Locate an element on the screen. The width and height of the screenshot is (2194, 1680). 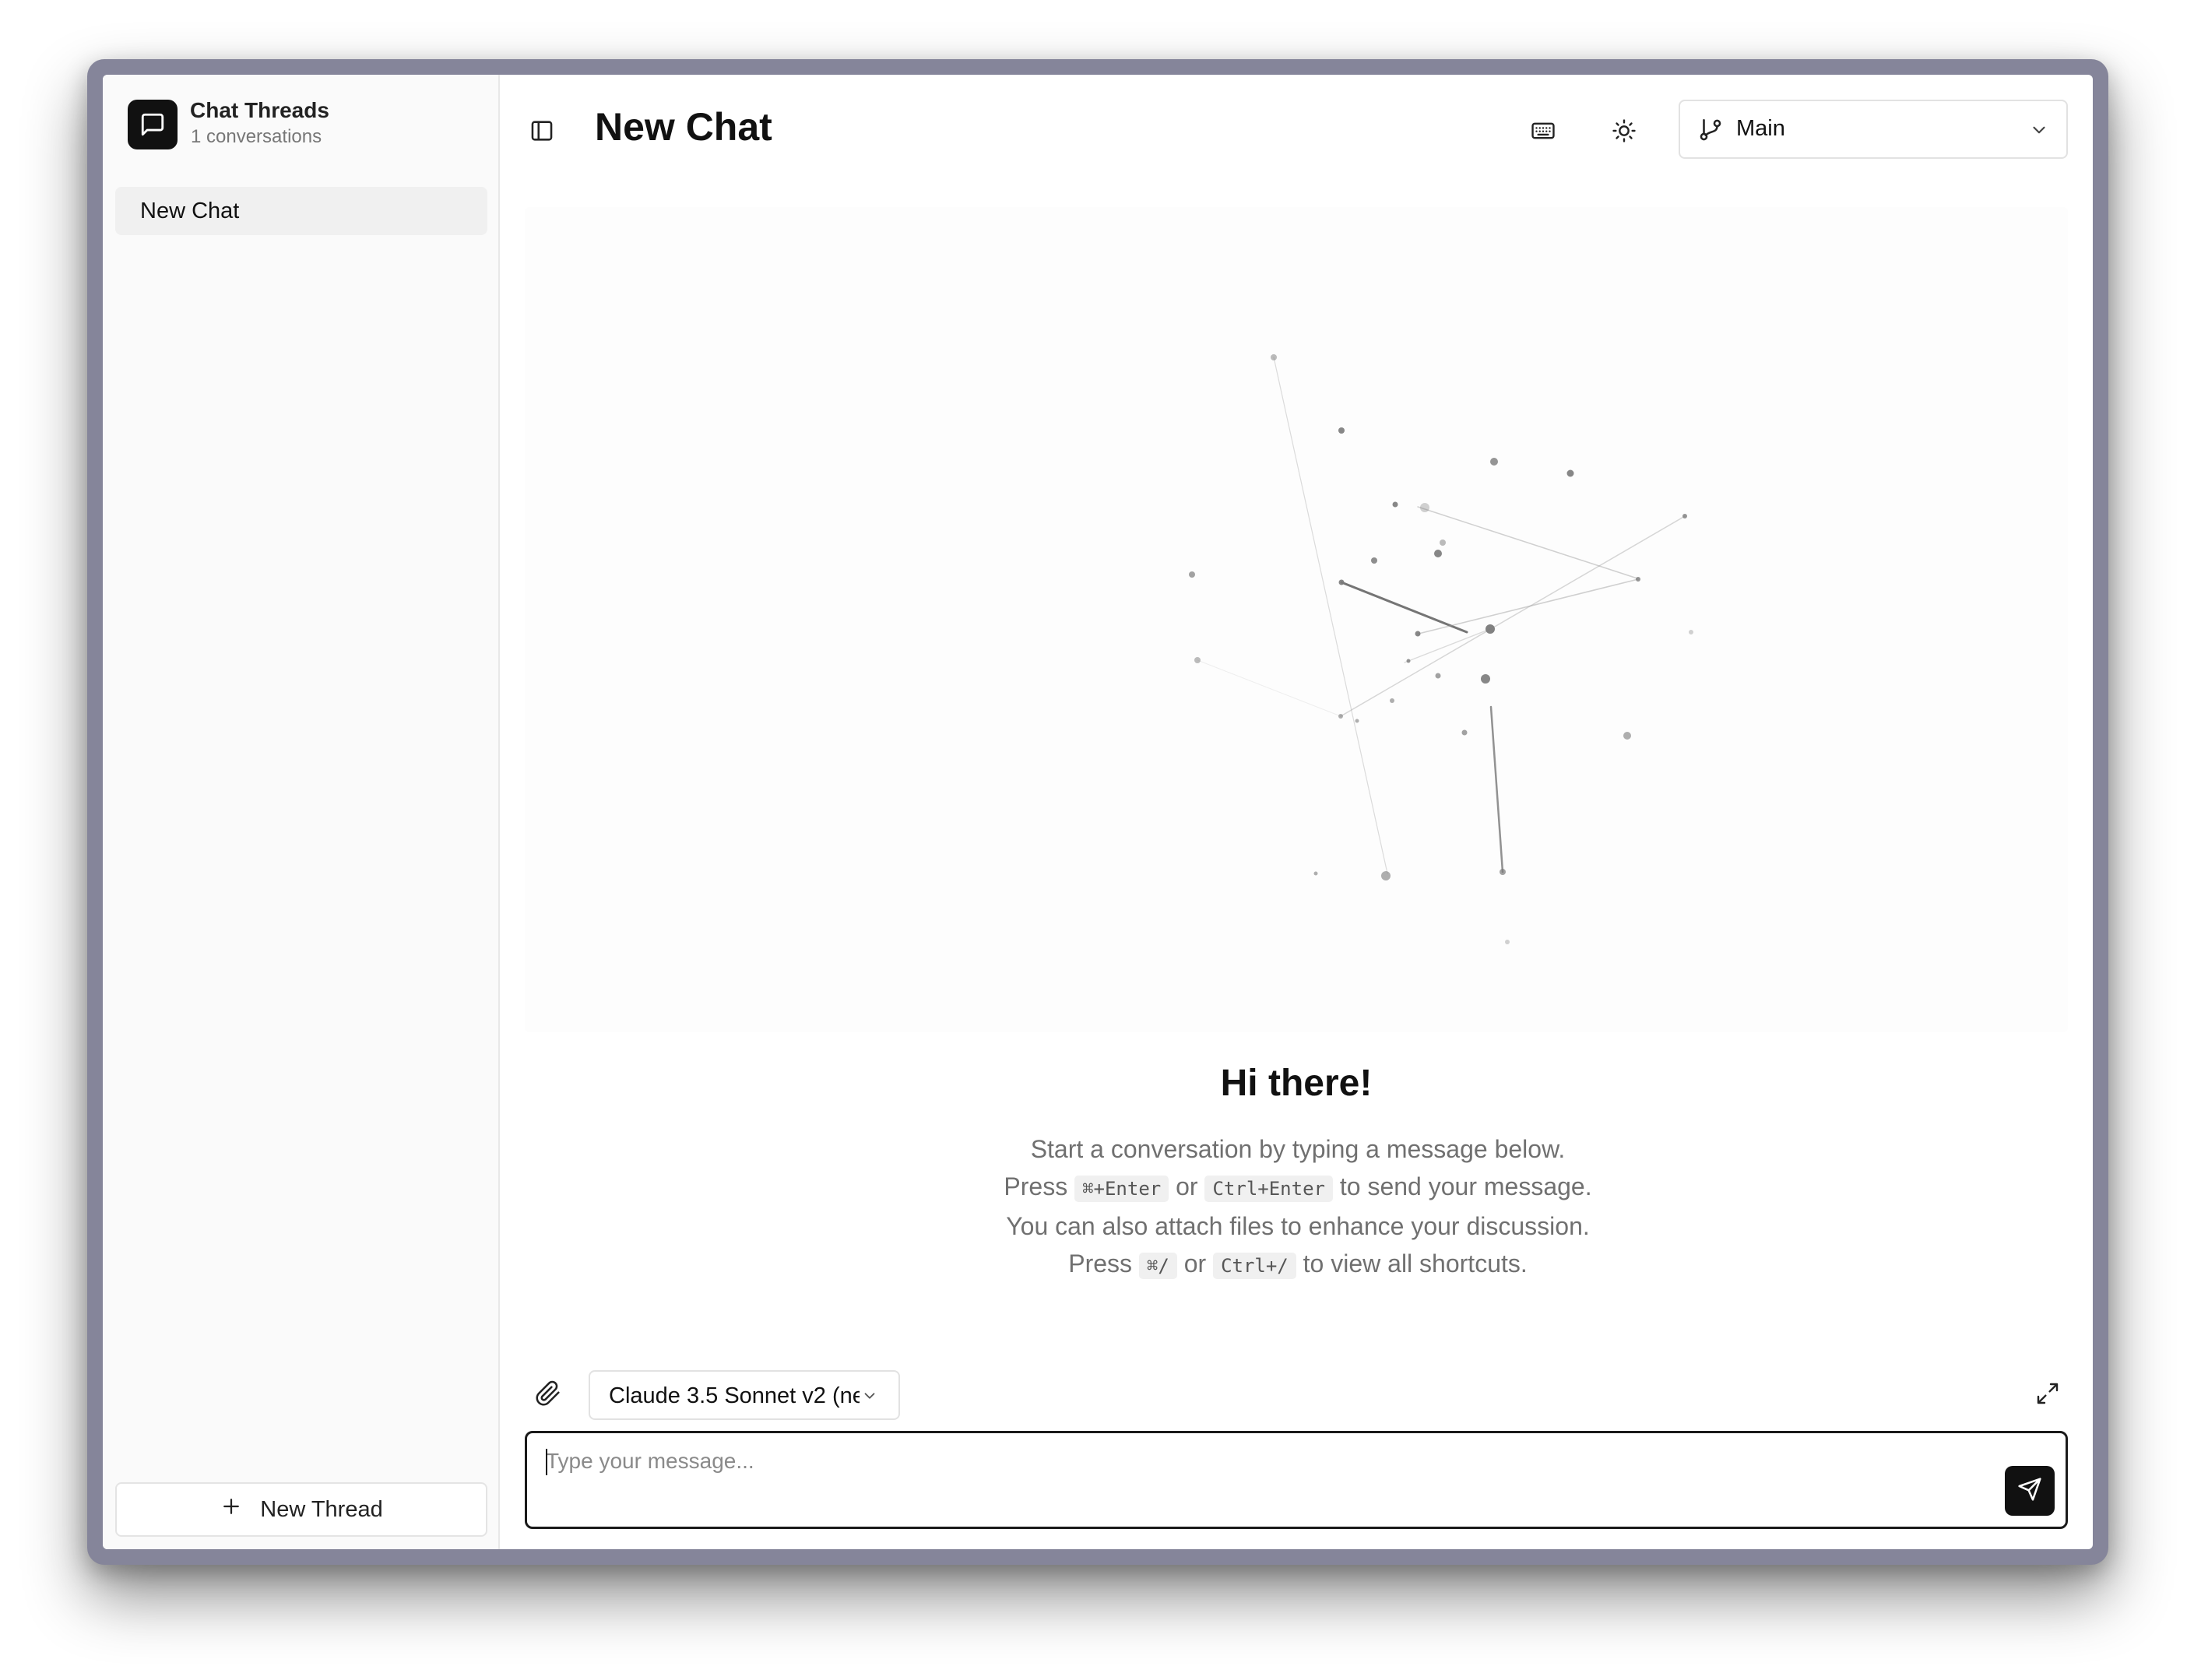
attach-file-button is located at coordinates (548, 1395).